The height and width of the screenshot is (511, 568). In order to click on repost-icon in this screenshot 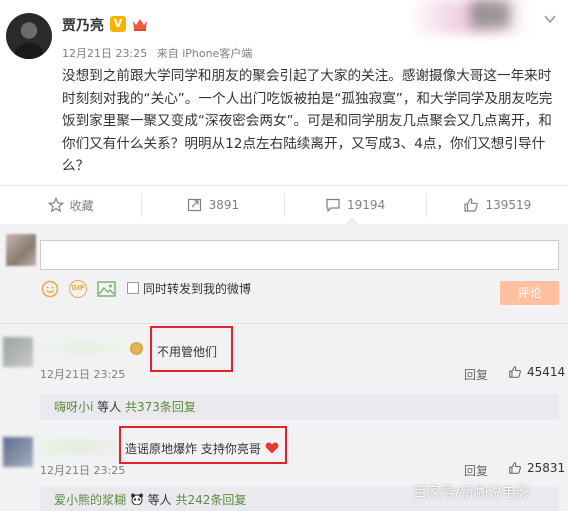, I will do `click(194, 205)`.